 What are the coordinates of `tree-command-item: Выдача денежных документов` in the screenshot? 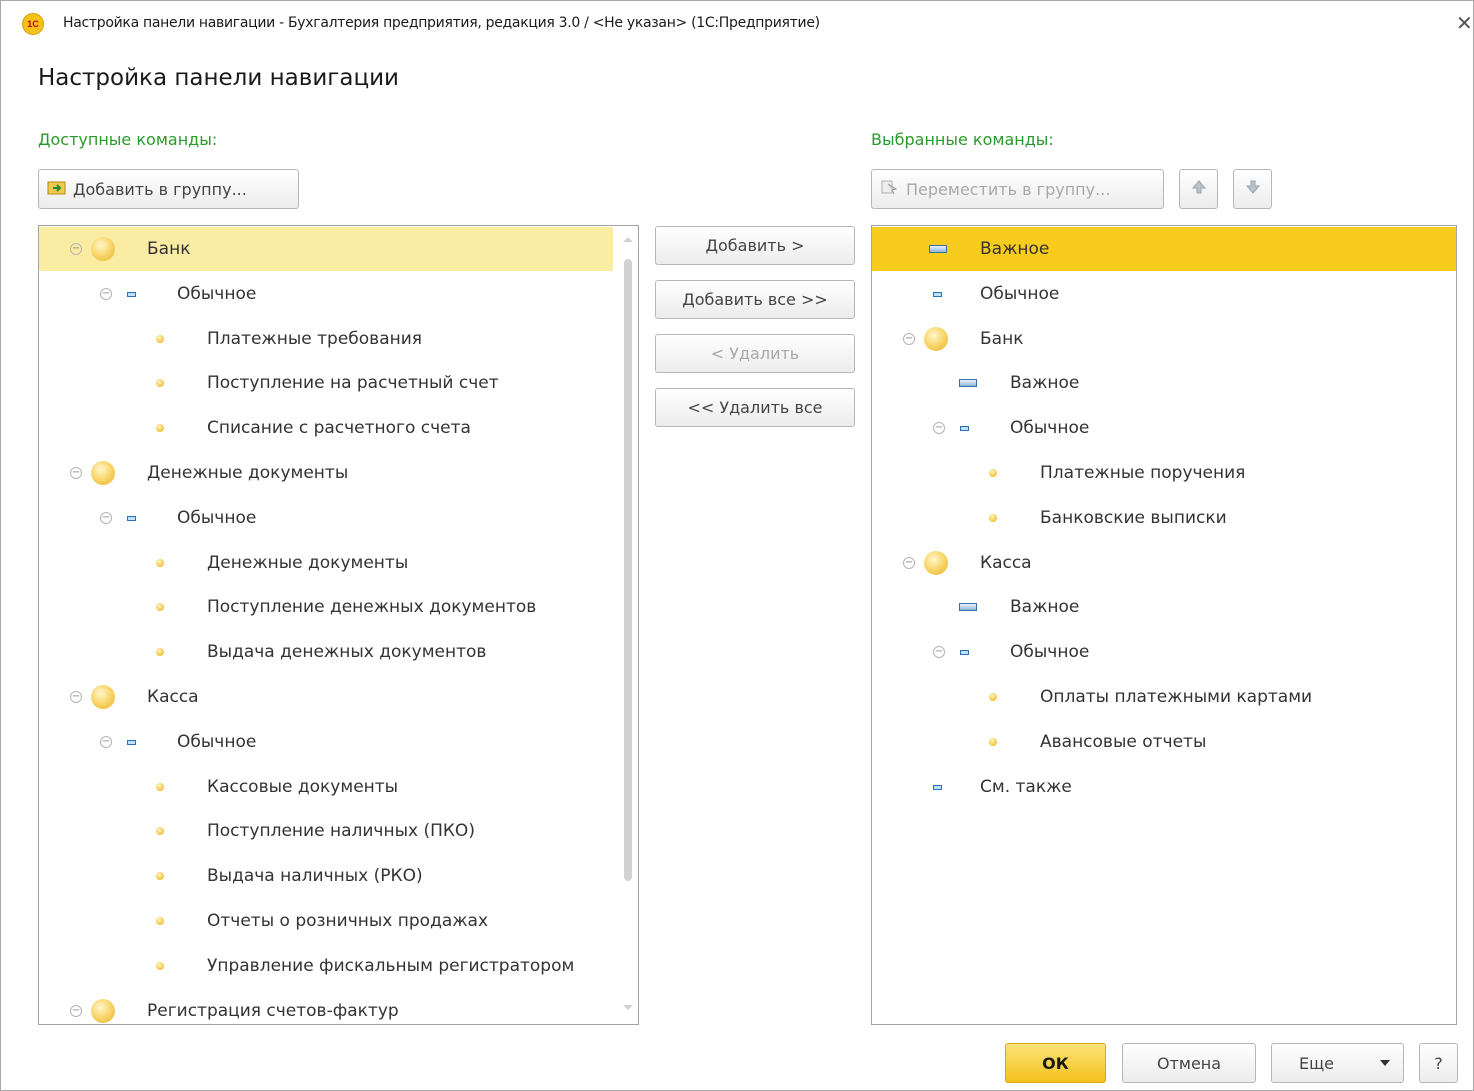 It's located at (326, 652).